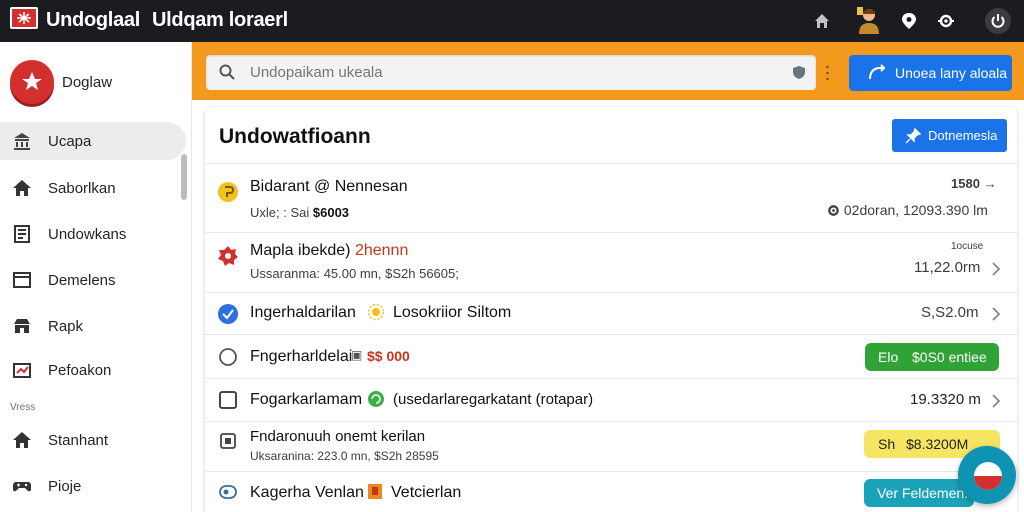 This screenshot has width=1024, height=512. Describe the element at coordinates (452, 313) in the screenshot. I see `row-link-secondary: Losokriior Siltom` at that location.